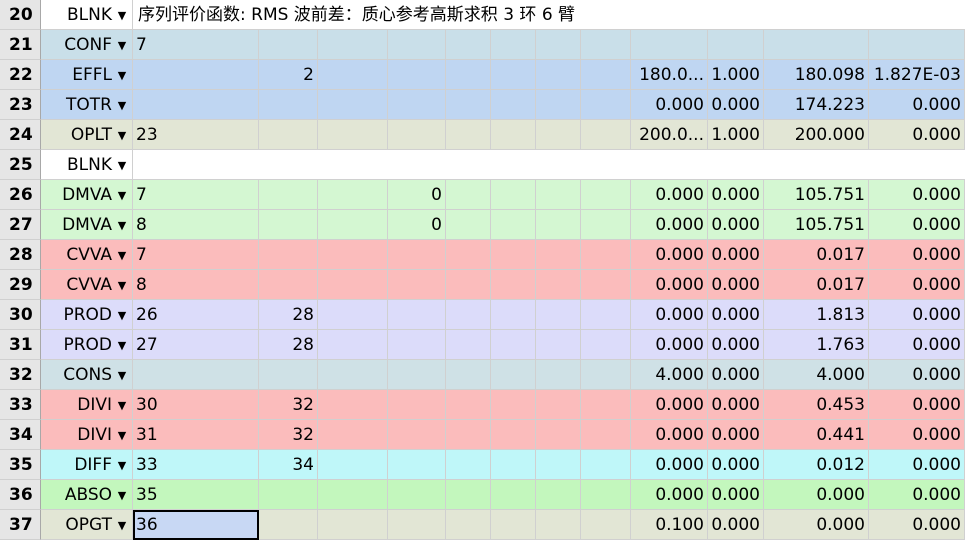  What do you see at coordinates (482, 345) in the screenshot?
I see `operand-row-31: 31 PROD ▼ 27 28 0.000 0.000 1.763 0.000` at bounding box center [482, 345].